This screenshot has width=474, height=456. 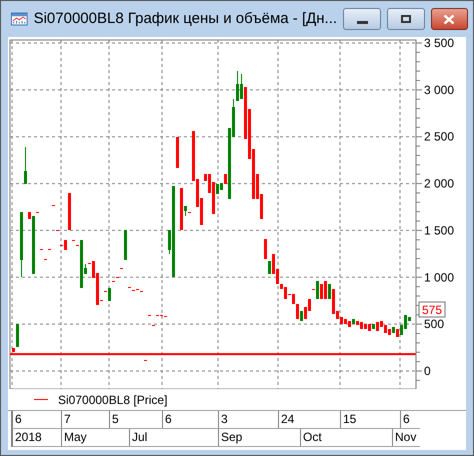 What do you see at coordinates (439, 277) in the screenshot?
I see `axis-label: 1 000` at bounding box center [439, 277].